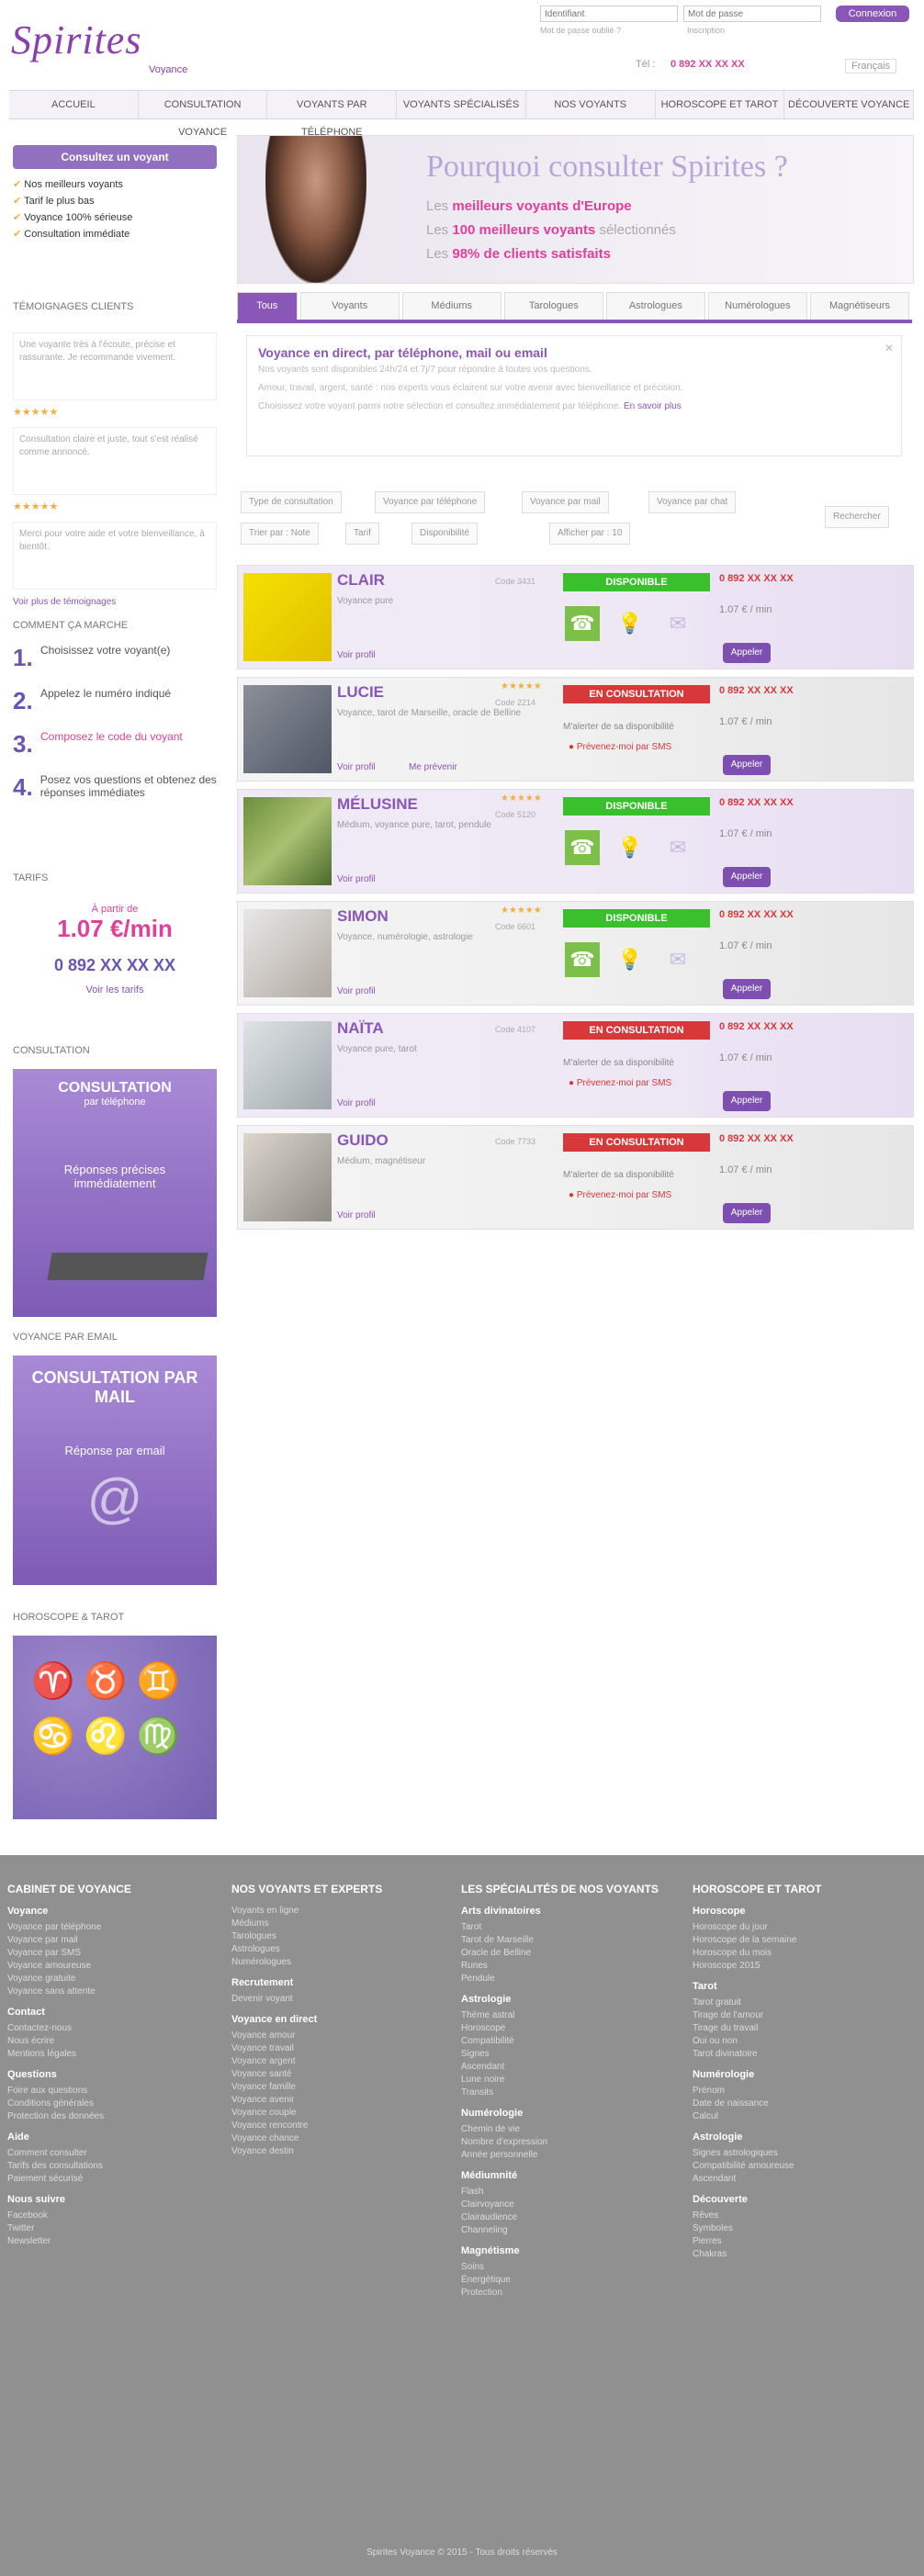  Describe the element at coordinates (115, 1727) in the screenshot. I see `horoscope-banner: ♈♉♊ ♋♌♍` at that location.